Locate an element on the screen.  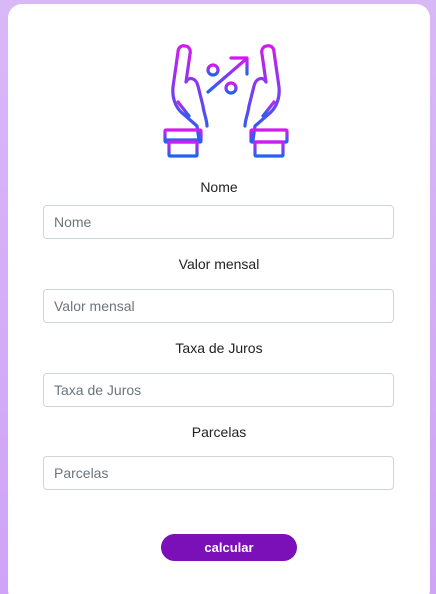
parcelas-label: Parcelas is located at coordinates (219, 432).